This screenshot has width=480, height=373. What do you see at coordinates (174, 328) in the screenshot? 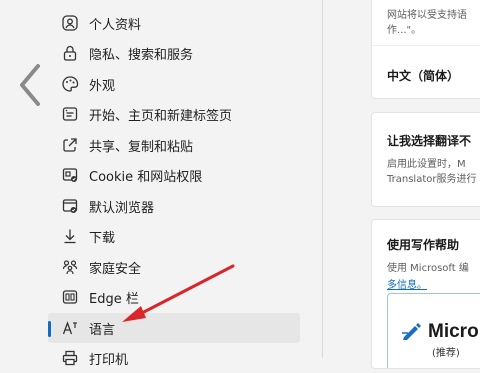
I see `sidebar-item-languages: 语言` at bounding box center [174, 328].